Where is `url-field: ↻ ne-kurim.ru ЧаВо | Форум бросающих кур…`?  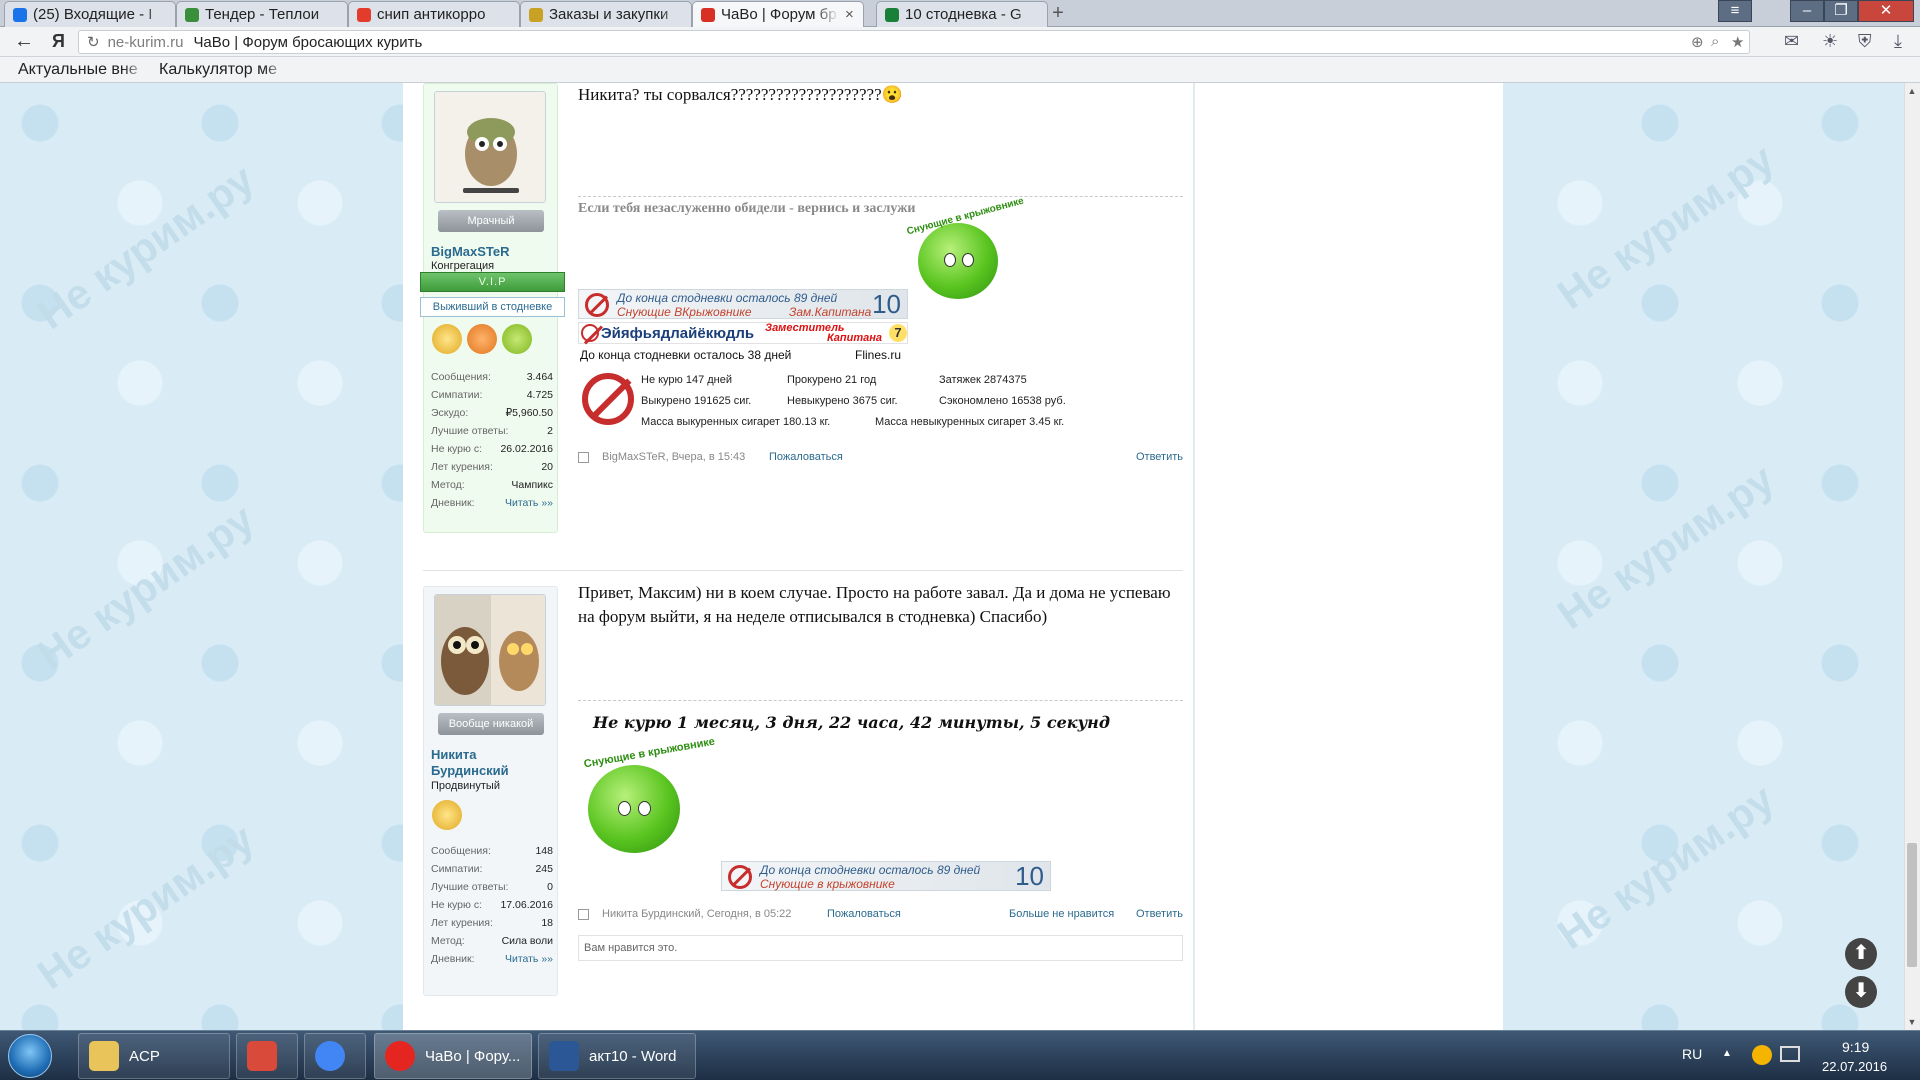 url-field: ↻ ne-kurim.ru ЧаВо | Форум бросающих кур… is located at coordinates (914, 42).